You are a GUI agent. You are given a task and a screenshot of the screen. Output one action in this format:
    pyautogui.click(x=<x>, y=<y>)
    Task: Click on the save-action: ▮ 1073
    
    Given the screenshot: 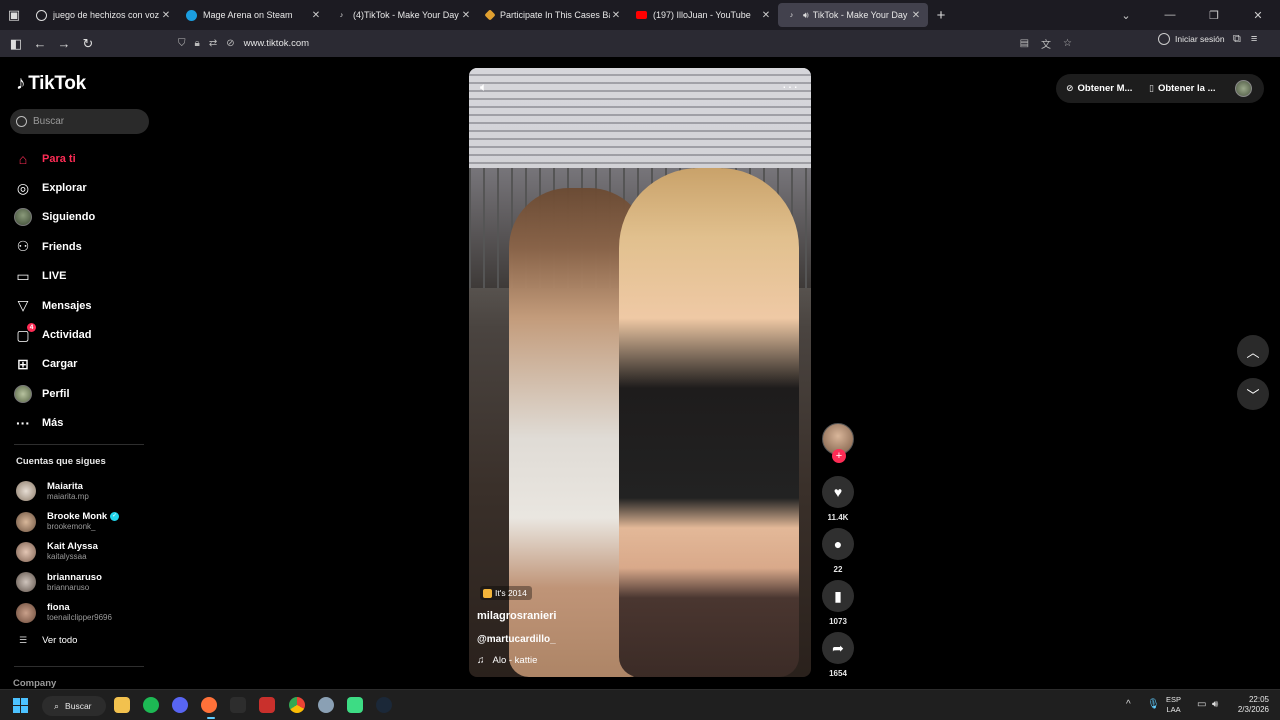 What is the action you would take?
    pyautogui.click(x=838, y=603)
    